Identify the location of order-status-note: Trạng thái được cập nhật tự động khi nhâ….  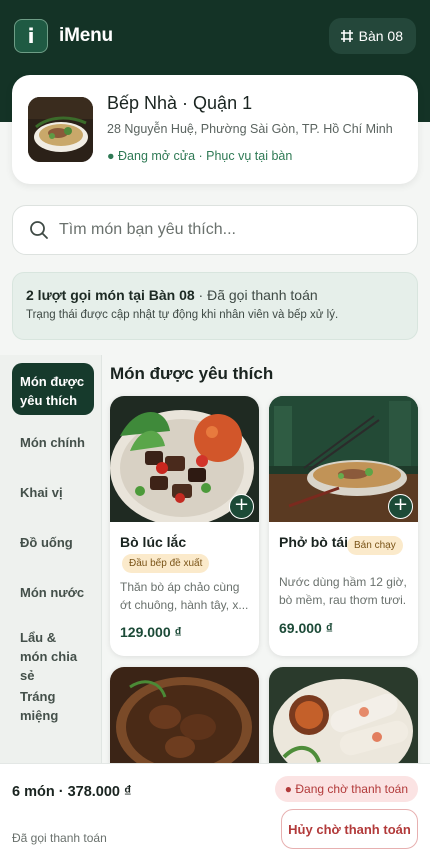
(182, 315).